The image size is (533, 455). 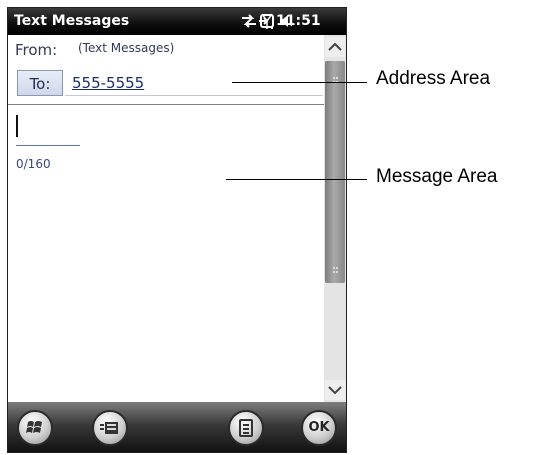 What do you see at coordinates (72, 21) in the screenshot?
I see `app-title: Text Messages` at bounding box center [72, 21].